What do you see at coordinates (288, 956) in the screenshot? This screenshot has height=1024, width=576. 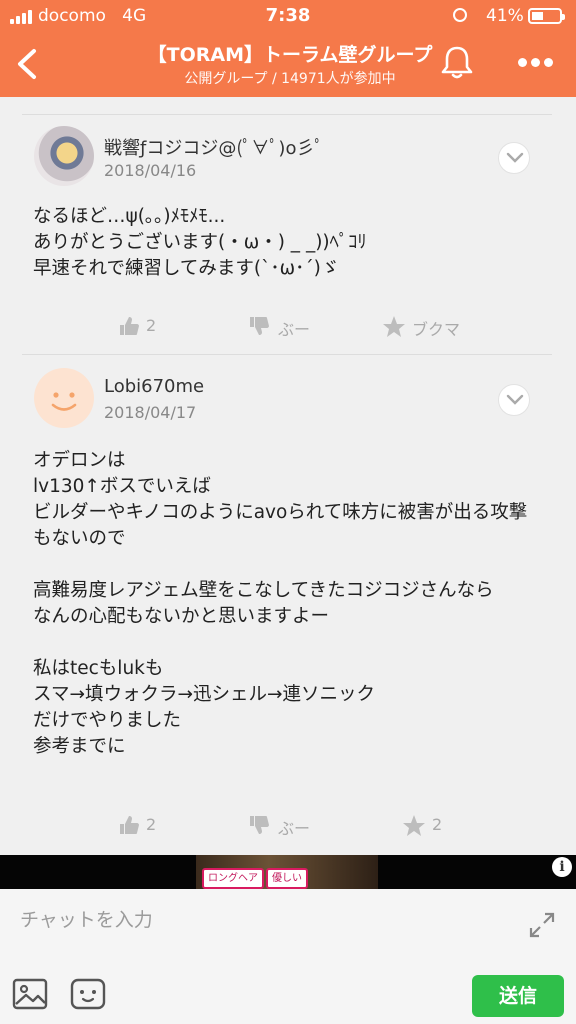 I see `chat-input-bar: 送信` at bounding box center [288, 956].